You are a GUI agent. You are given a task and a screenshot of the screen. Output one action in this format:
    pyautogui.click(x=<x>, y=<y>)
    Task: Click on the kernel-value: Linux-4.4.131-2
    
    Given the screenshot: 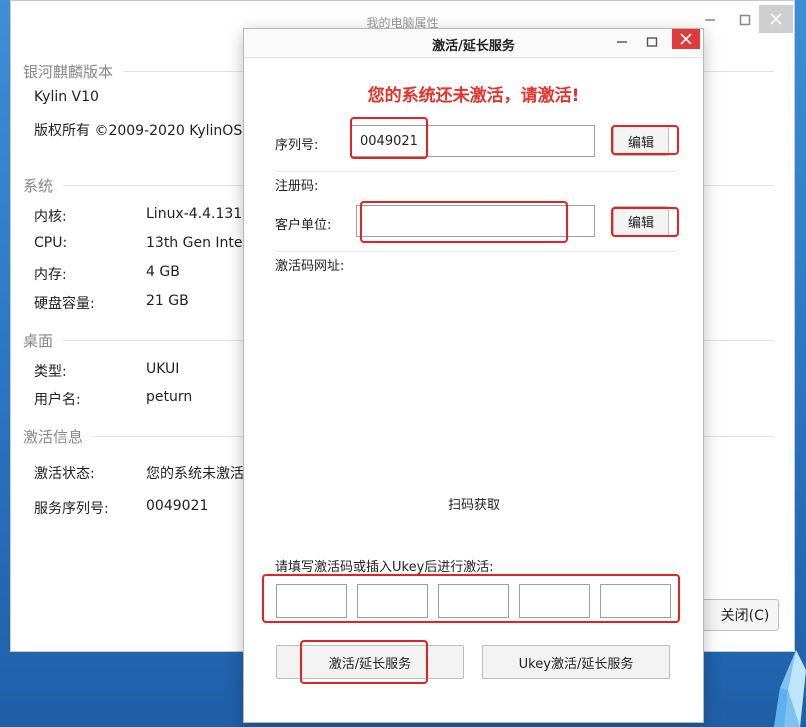 What is the action you would take?
    pyautogui.click(x=201, y=214)
    